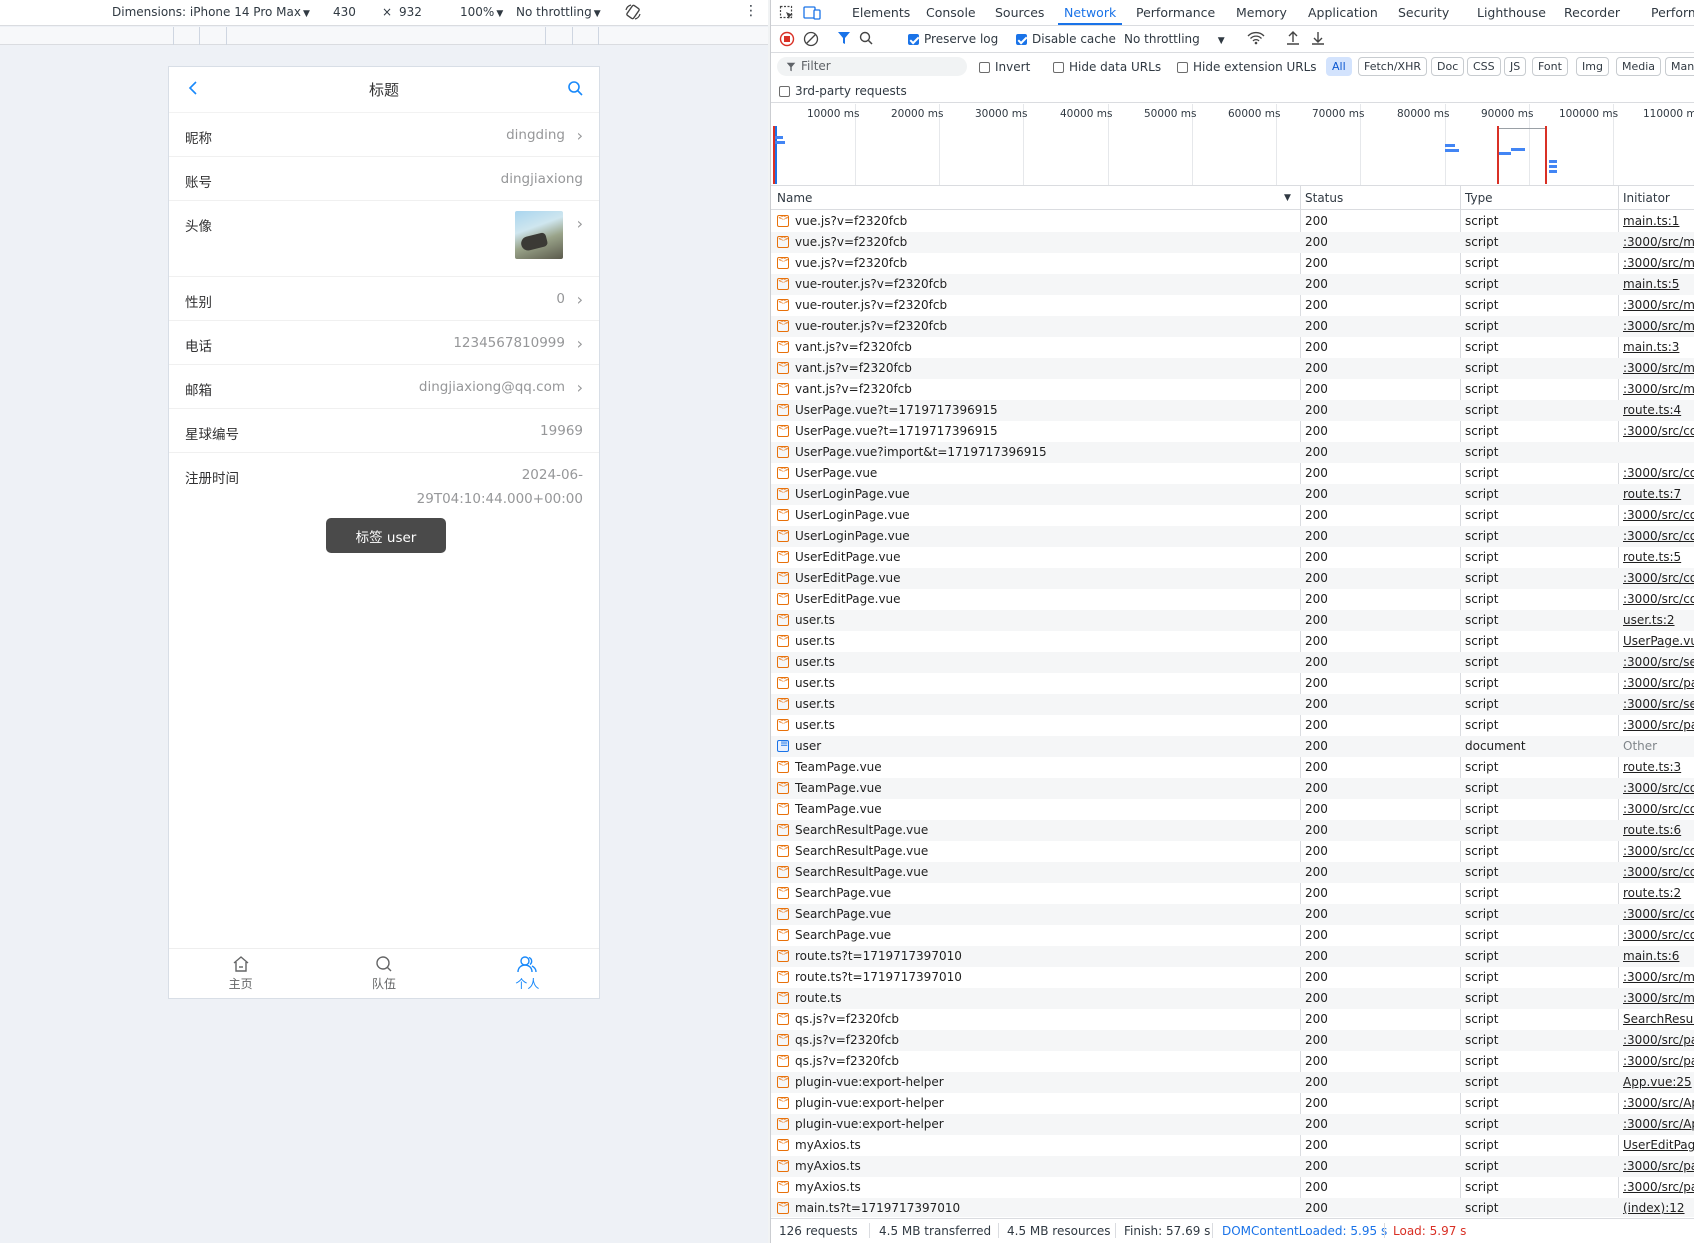  I want to click on filter-input: Filter, so click(872, 66).